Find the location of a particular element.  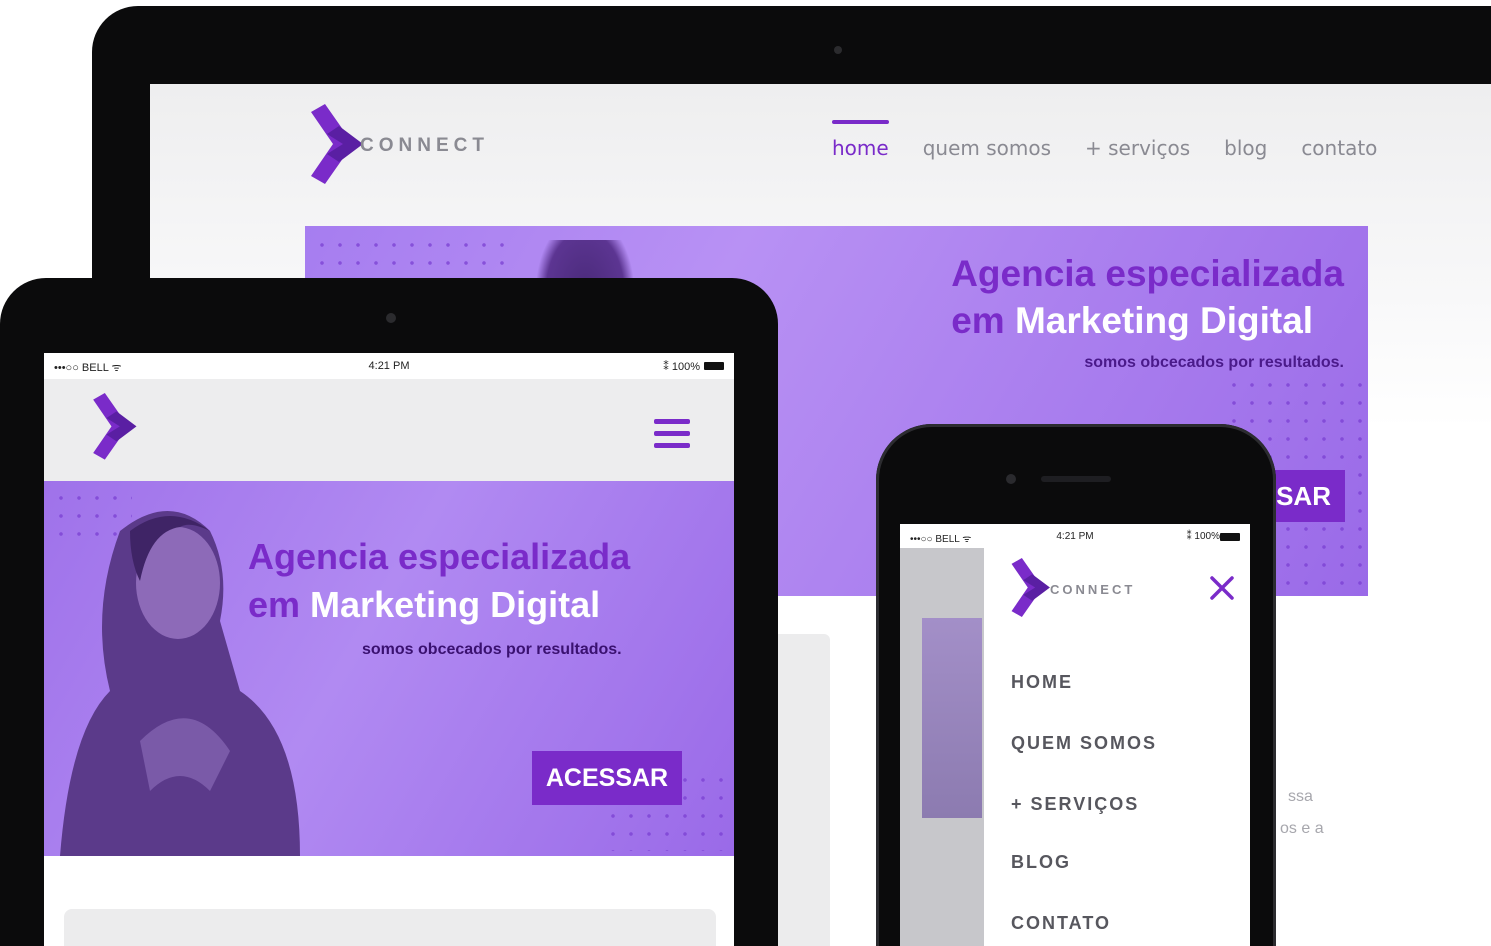

menu-item-home: HOME is located at coordinates (1042, 682).